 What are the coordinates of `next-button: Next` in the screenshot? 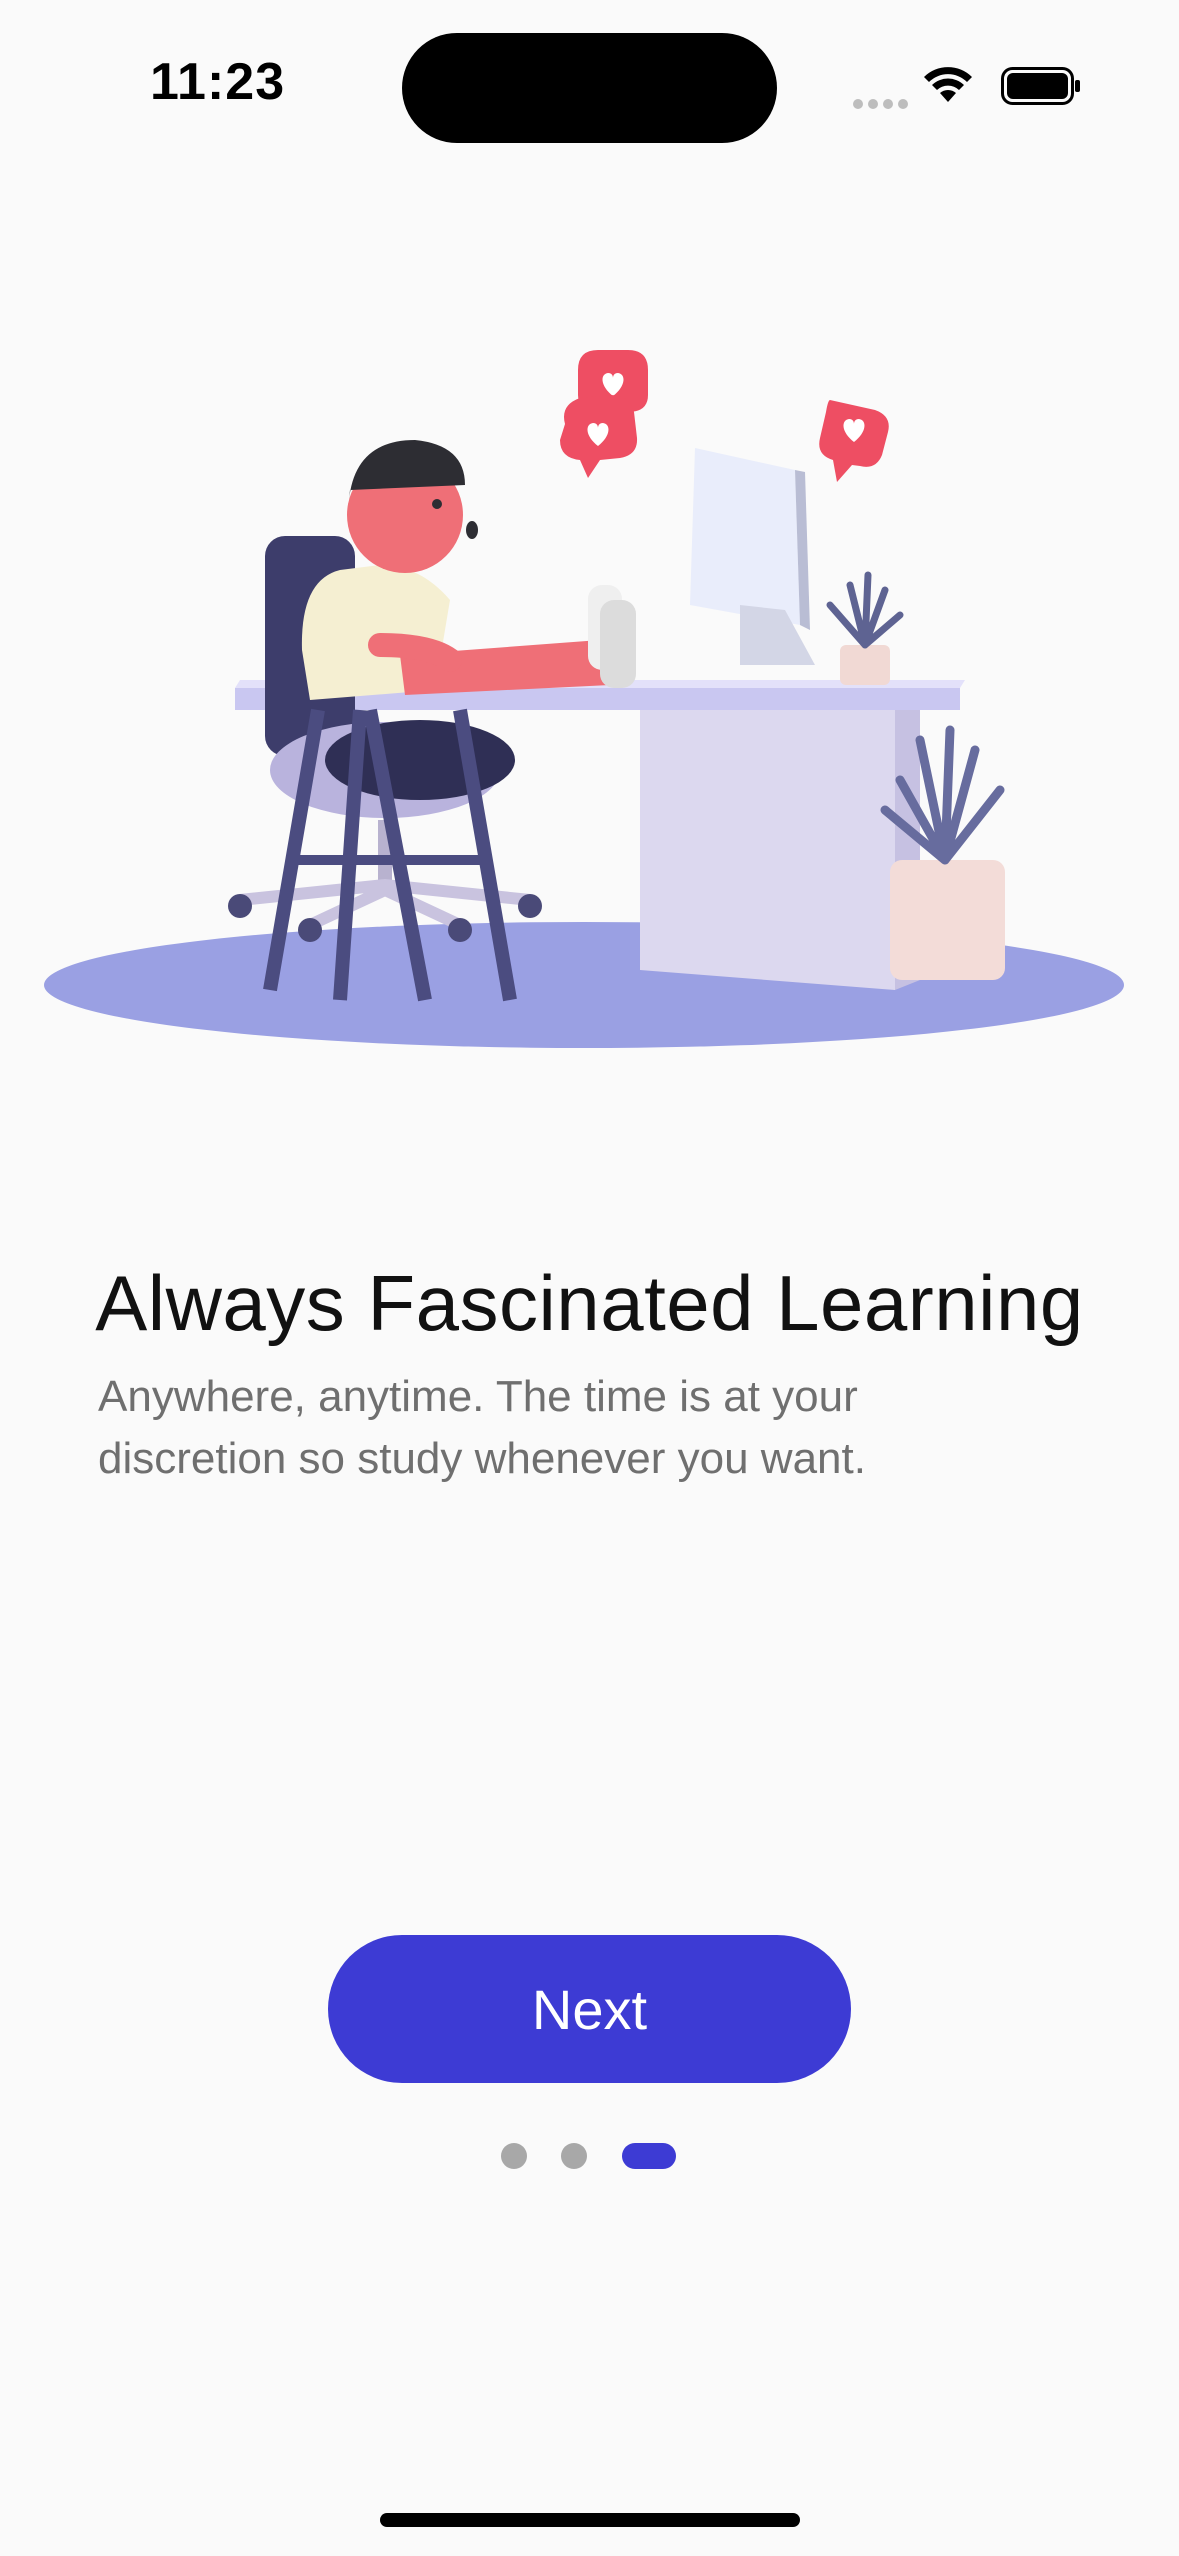 It's located at (589, 2009).